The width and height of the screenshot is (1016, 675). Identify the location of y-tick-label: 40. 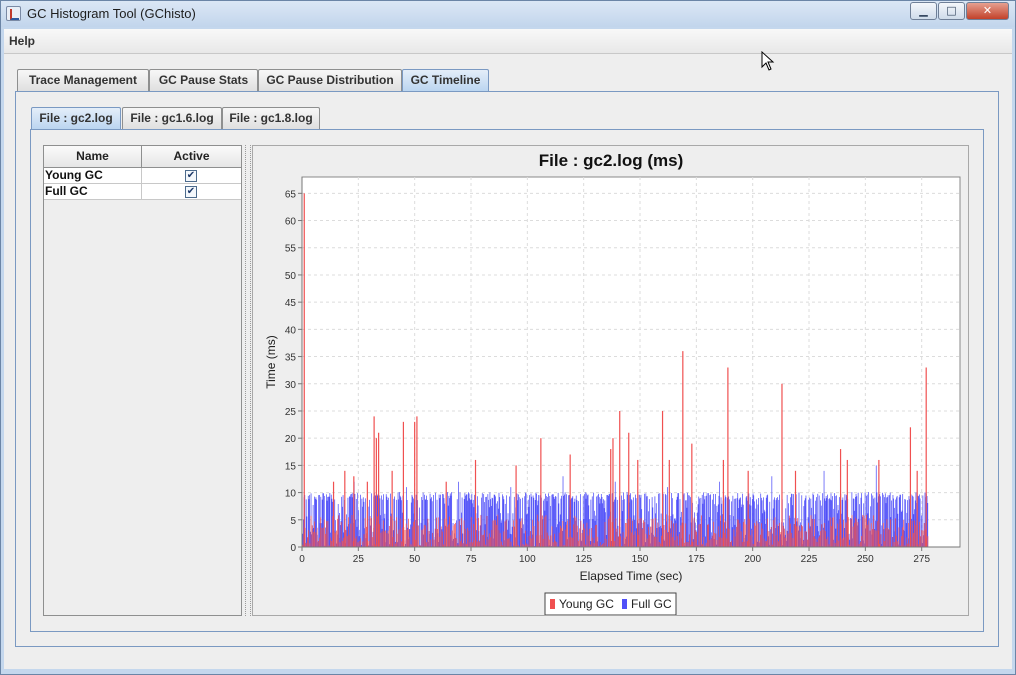
(291, 330).